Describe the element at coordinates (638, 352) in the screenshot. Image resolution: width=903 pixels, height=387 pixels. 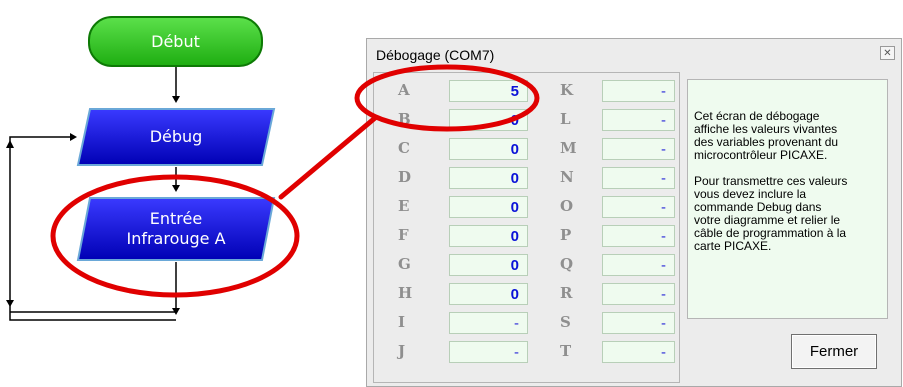
I see `var-value-t: -` at that location.